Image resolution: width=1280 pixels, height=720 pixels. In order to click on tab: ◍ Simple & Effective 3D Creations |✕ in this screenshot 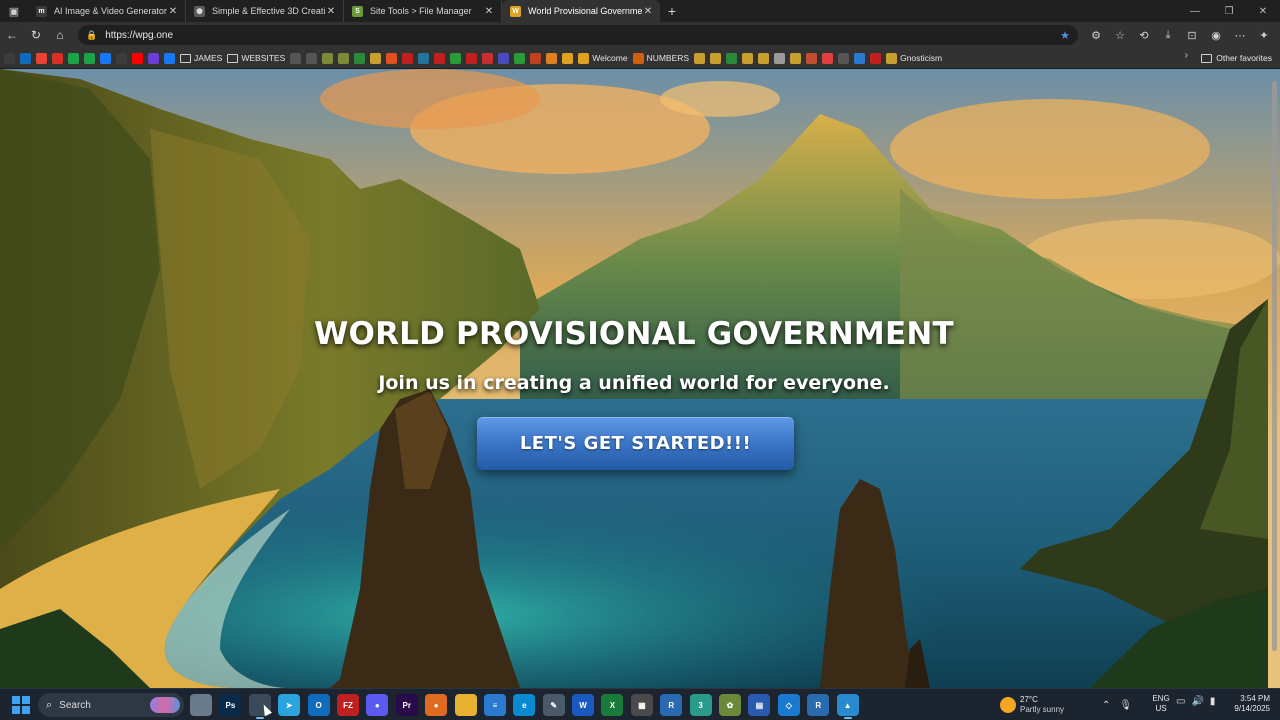, I will do `click(265, 11)`.